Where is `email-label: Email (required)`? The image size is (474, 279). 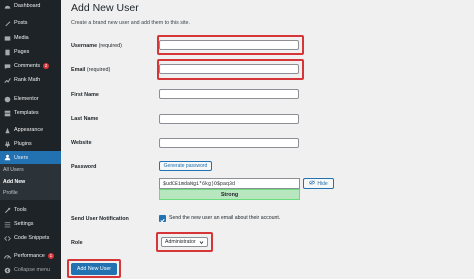
email-label: Email (required) is located at coordinates (91, 70).